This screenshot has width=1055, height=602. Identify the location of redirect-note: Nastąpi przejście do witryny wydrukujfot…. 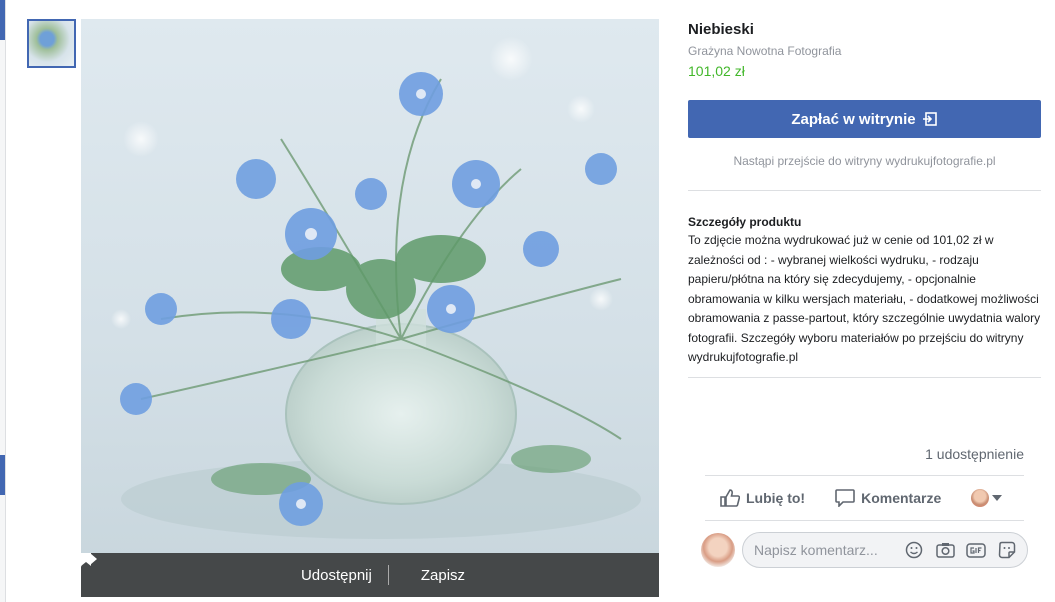
(864, 161).